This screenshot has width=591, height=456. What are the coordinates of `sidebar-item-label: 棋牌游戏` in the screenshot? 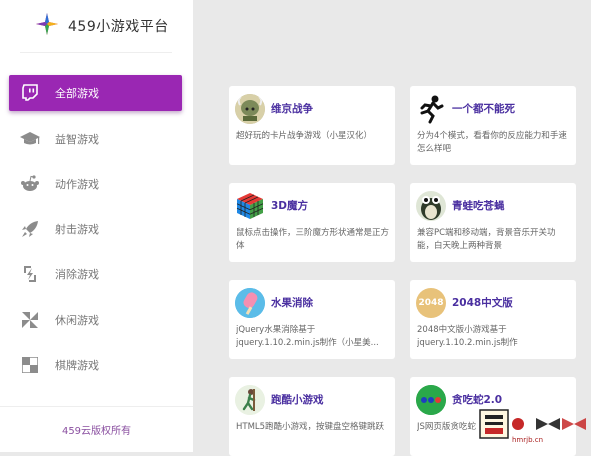 It's located at (77, 365).